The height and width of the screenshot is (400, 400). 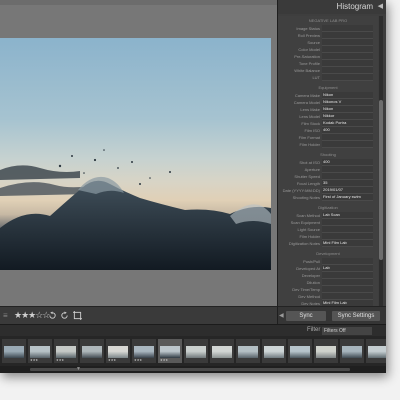 I want to click on section-heading: NEGATIVE LAB PRO, so click(x=328, y=21).